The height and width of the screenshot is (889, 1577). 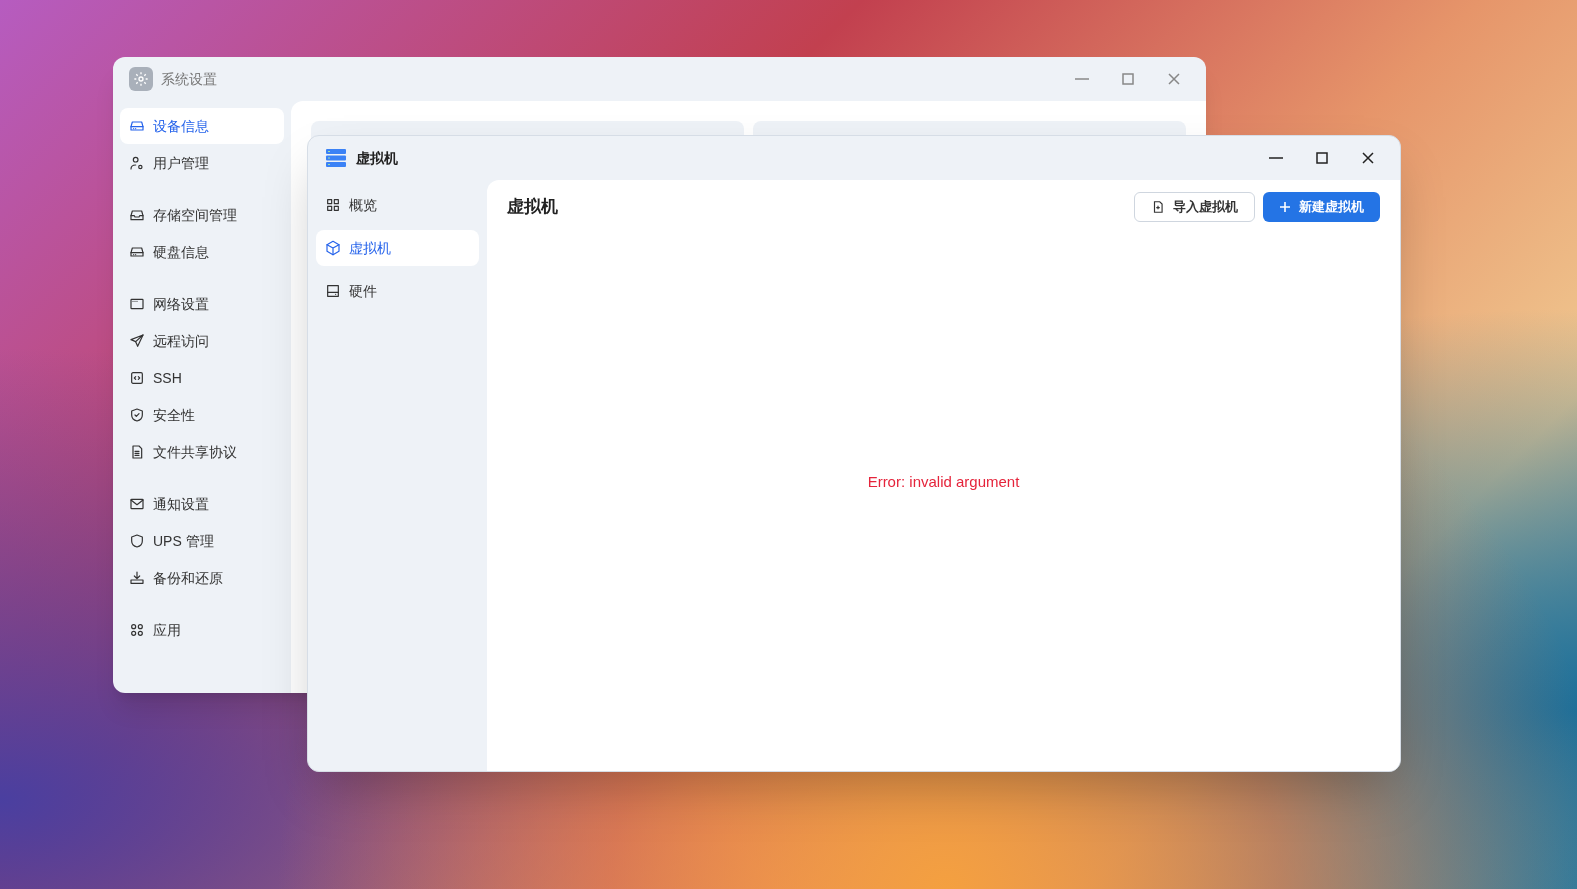 What do you see at coordinates (137, 341) in the screenshot?
I see `send-icon` at bounding box center [137, 341].